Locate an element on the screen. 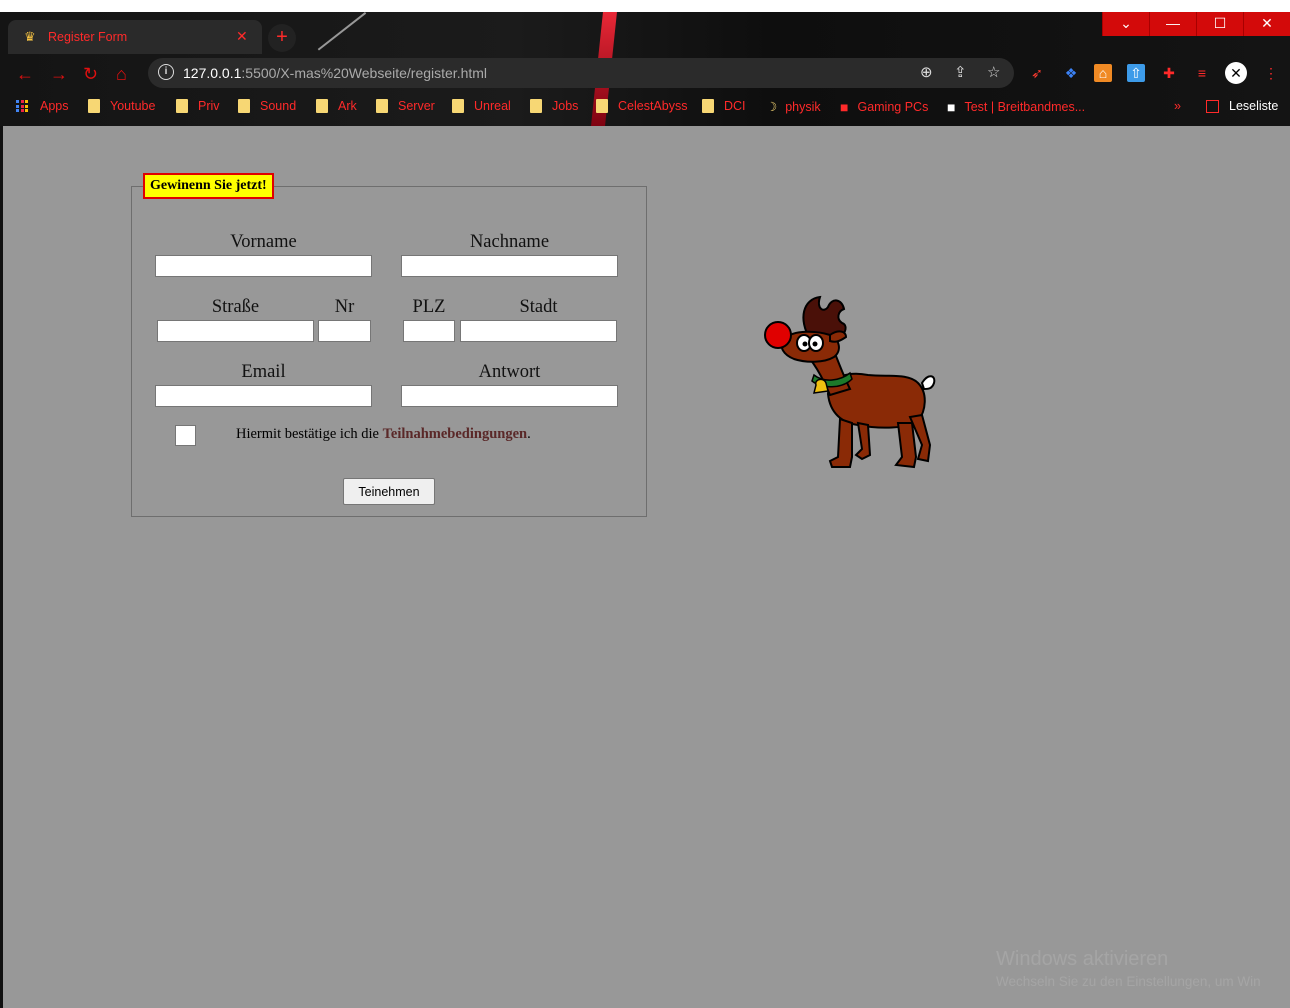 The image size is (1290, 1008). bookmark-priv: Priv is located at coordinates (198, 106).